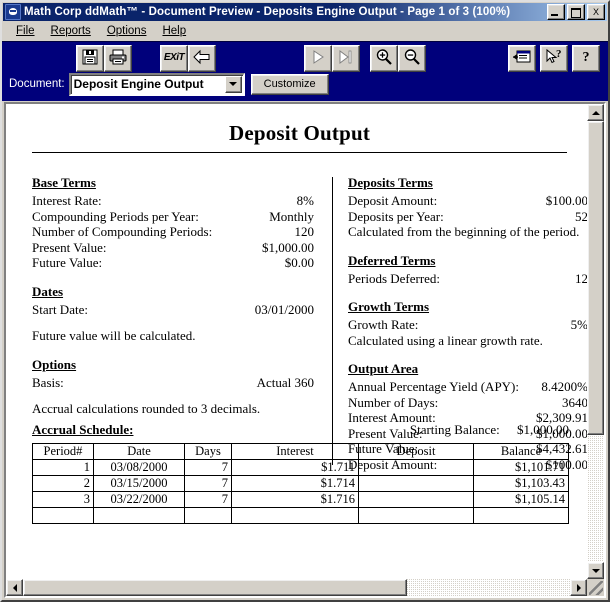 This screenshot has height=602, width=610. What do you see at coordinates (586, 58) in the screenshot?
I see `help-button: ?` at bounding box center [586, 58].